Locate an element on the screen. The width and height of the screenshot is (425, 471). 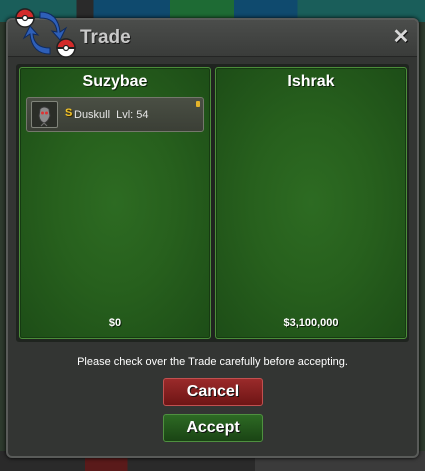
close-icon: ✕ is located at coordinates (401, 37).